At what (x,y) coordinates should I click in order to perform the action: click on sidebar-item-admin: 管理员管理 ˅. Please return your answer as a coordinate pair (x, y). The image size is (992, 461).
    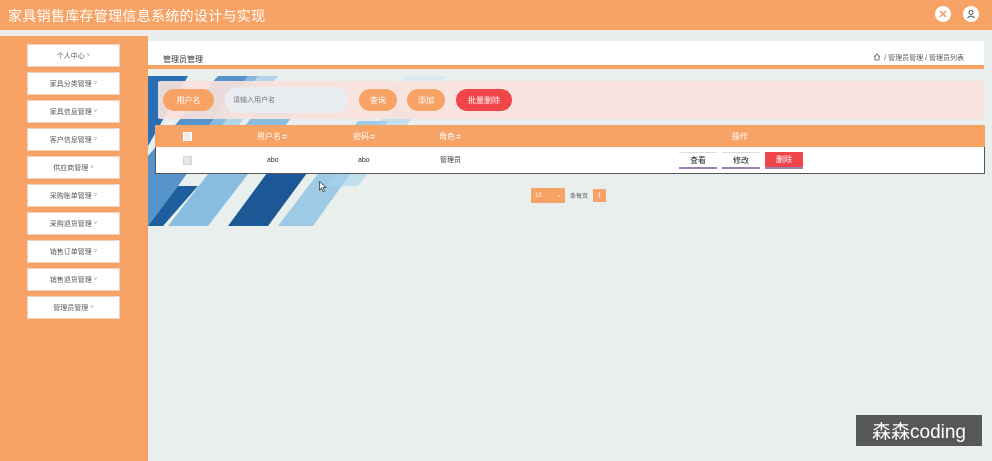
    Looking at the image, I should click on (73, 307).